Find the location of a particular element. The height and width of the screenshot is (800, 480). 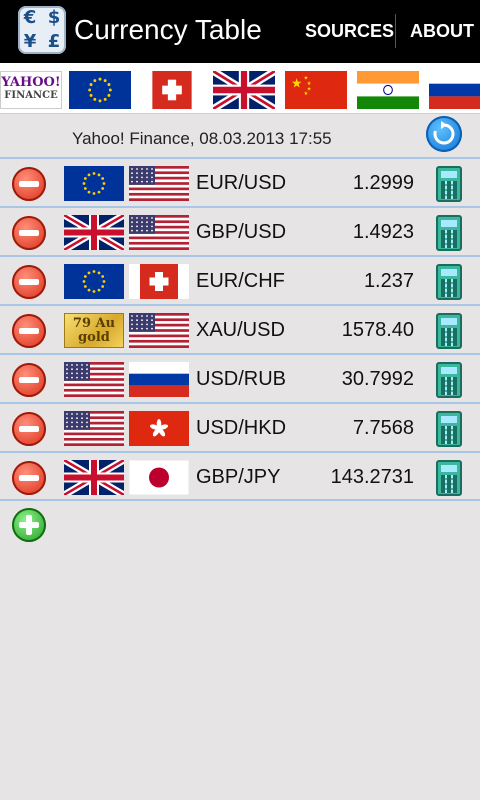

source-flag-ch is located at coordinates (172, 90).